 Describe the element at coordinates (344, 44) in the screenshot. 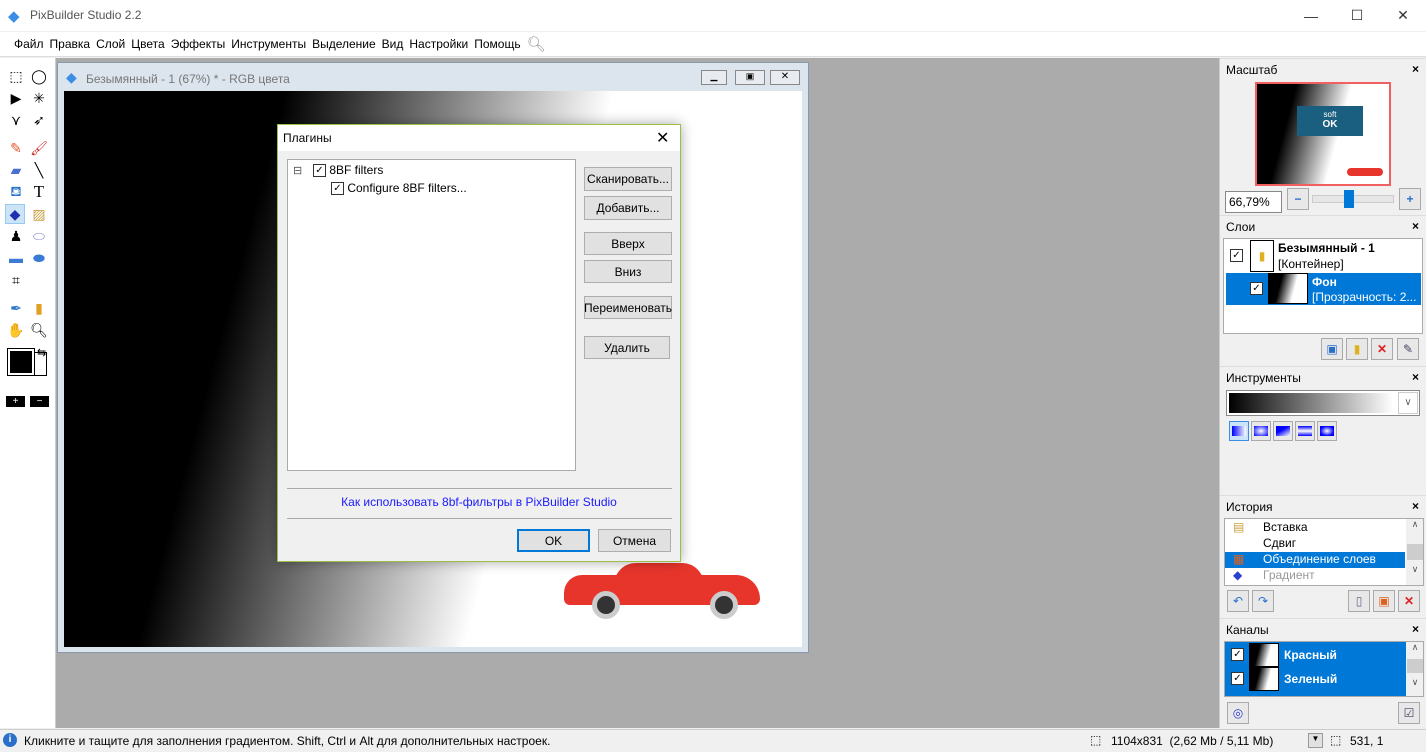

I see `menu-selection: Выделение` at that location.